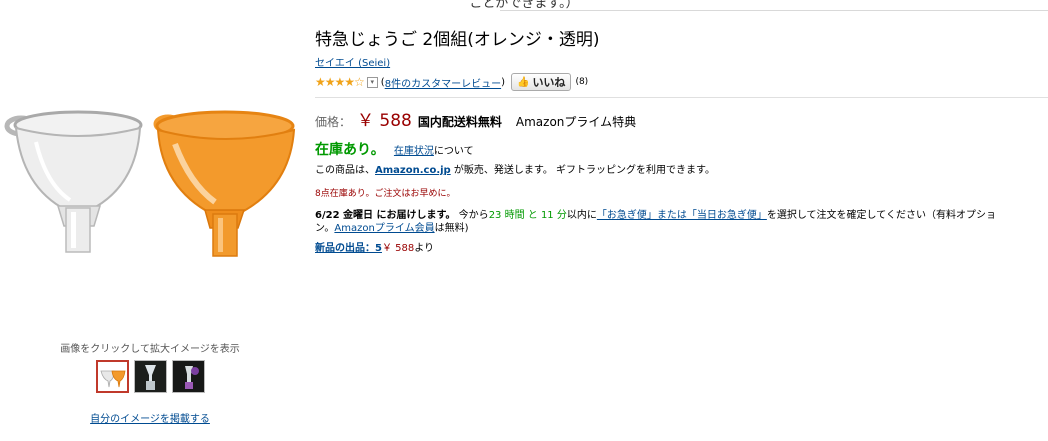  Describe the element at coordinates (527, 215) in the screenshot. I see `delivery-countdown: 23 時間 と 11 分` at that location.